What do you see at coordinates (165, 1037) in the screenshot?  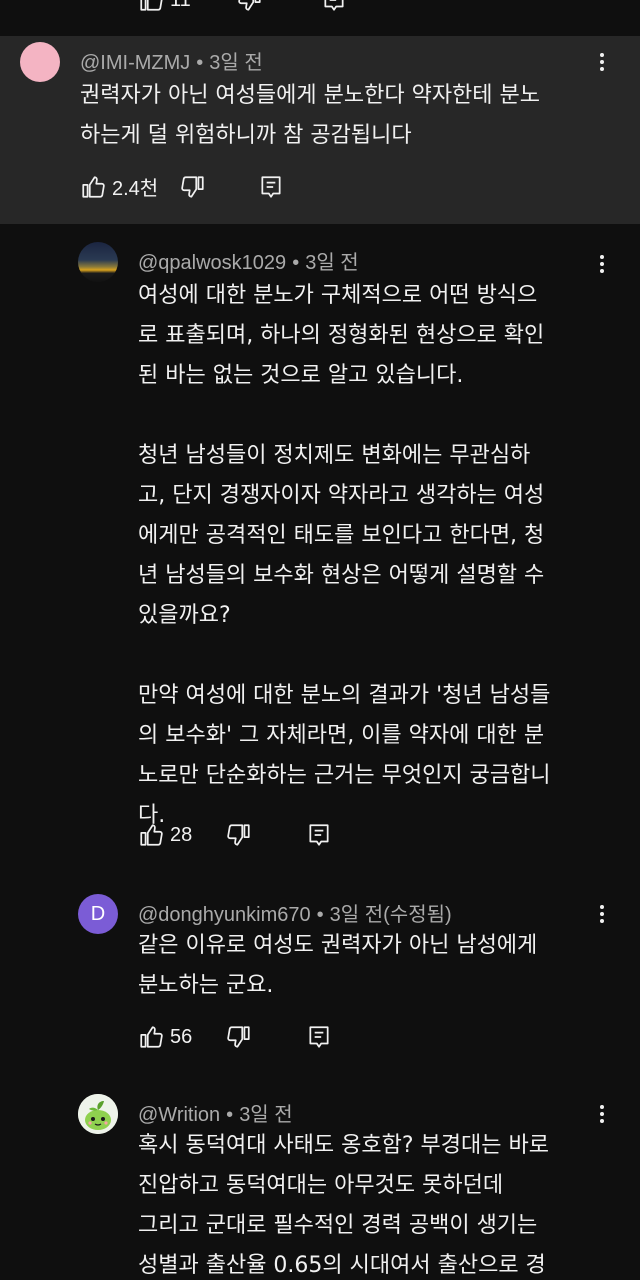 I see `like-button: 56` at bounding box center [165, 1037].